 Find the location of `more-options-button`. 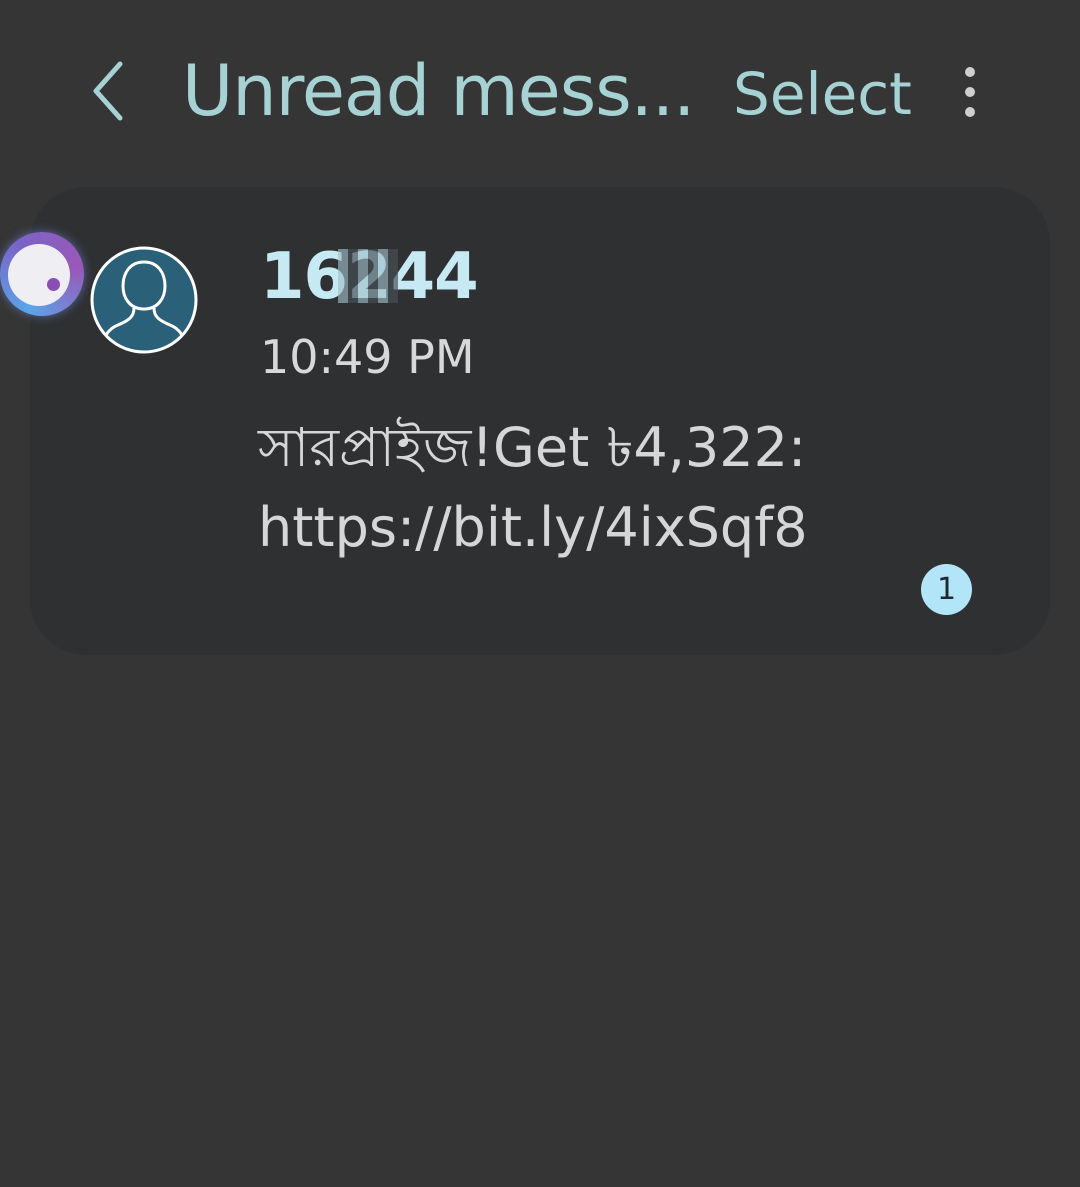

more-options-button is located at coordinates (970, 92).